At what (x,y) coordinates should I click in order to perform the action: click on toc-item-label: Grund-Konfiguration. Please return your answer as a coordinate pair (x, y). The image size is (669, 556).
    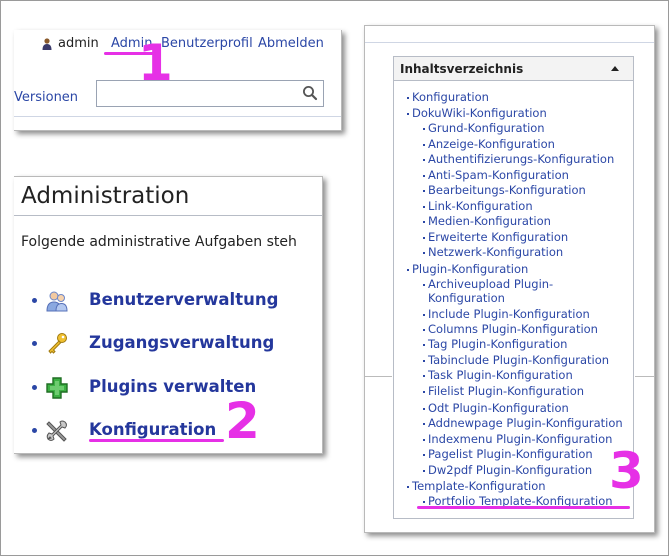
    Looking at the image, I should click on (486, 128).